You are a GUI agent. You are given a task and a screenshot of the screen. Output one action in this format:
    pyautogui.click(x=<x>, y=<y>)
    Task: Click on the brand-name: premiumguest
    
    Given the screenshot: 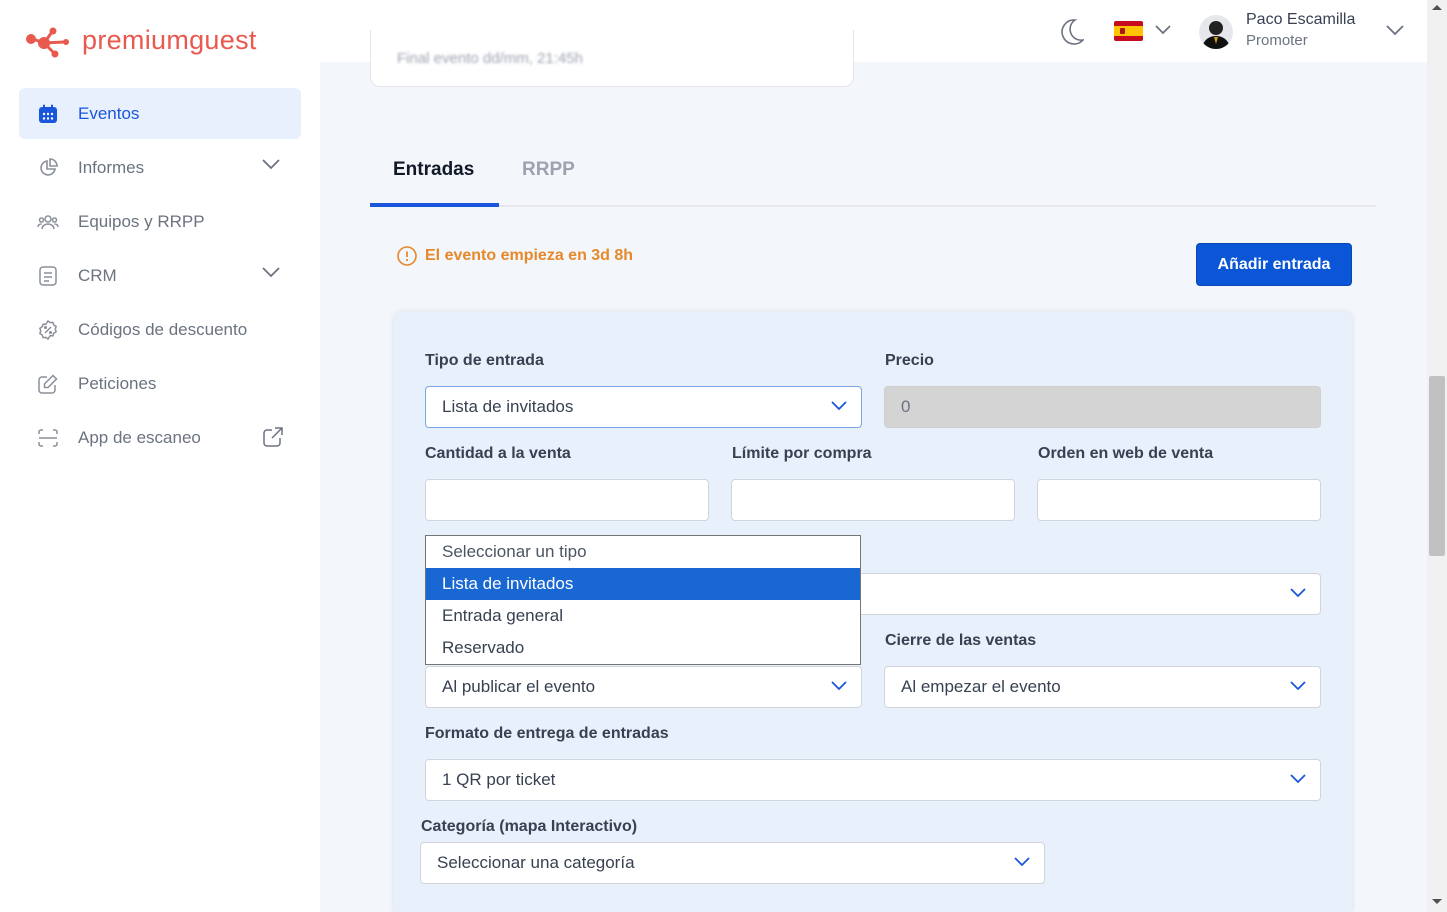 What is the action you would take?
    pyautogui.click(x=169, y=39)
    